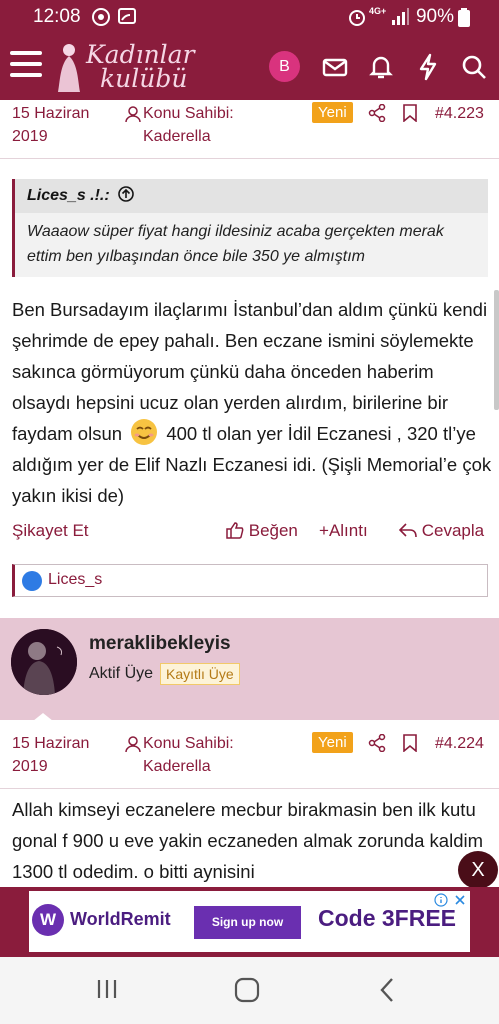 The height and width of the screenshot is (1024, 499). I want to click on reply-button: Cevapla, so click(441, 531).